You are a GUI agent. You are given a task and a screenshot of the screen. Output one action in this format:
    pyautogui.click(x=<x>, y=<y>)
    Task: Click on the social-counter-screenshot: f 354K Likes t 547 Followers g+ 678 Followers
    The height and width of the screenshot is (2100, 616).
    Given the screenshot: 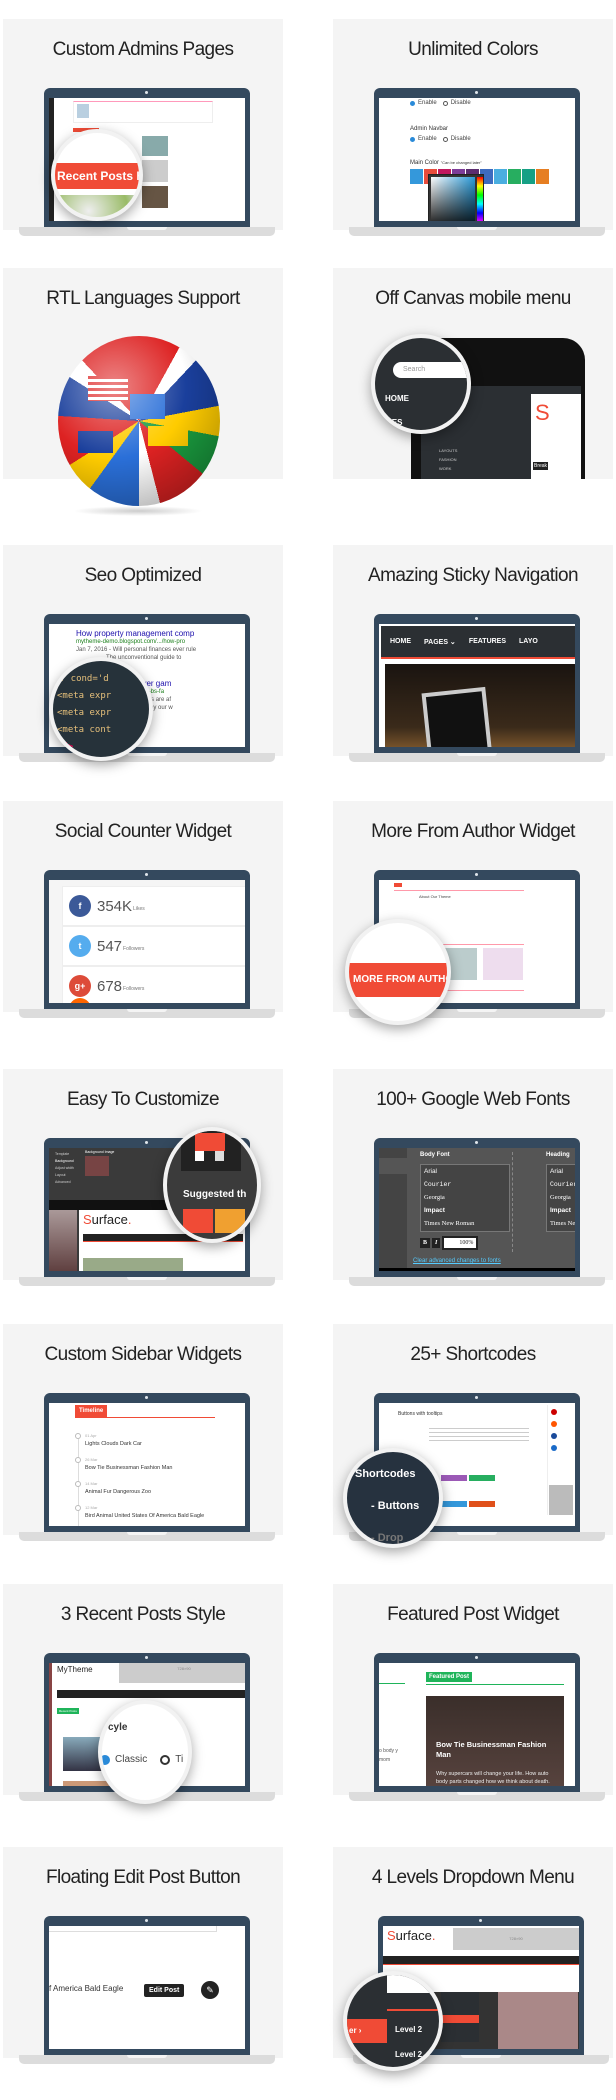 What is the action you would take?
    pyautogui.click(x=147, y=941)
    